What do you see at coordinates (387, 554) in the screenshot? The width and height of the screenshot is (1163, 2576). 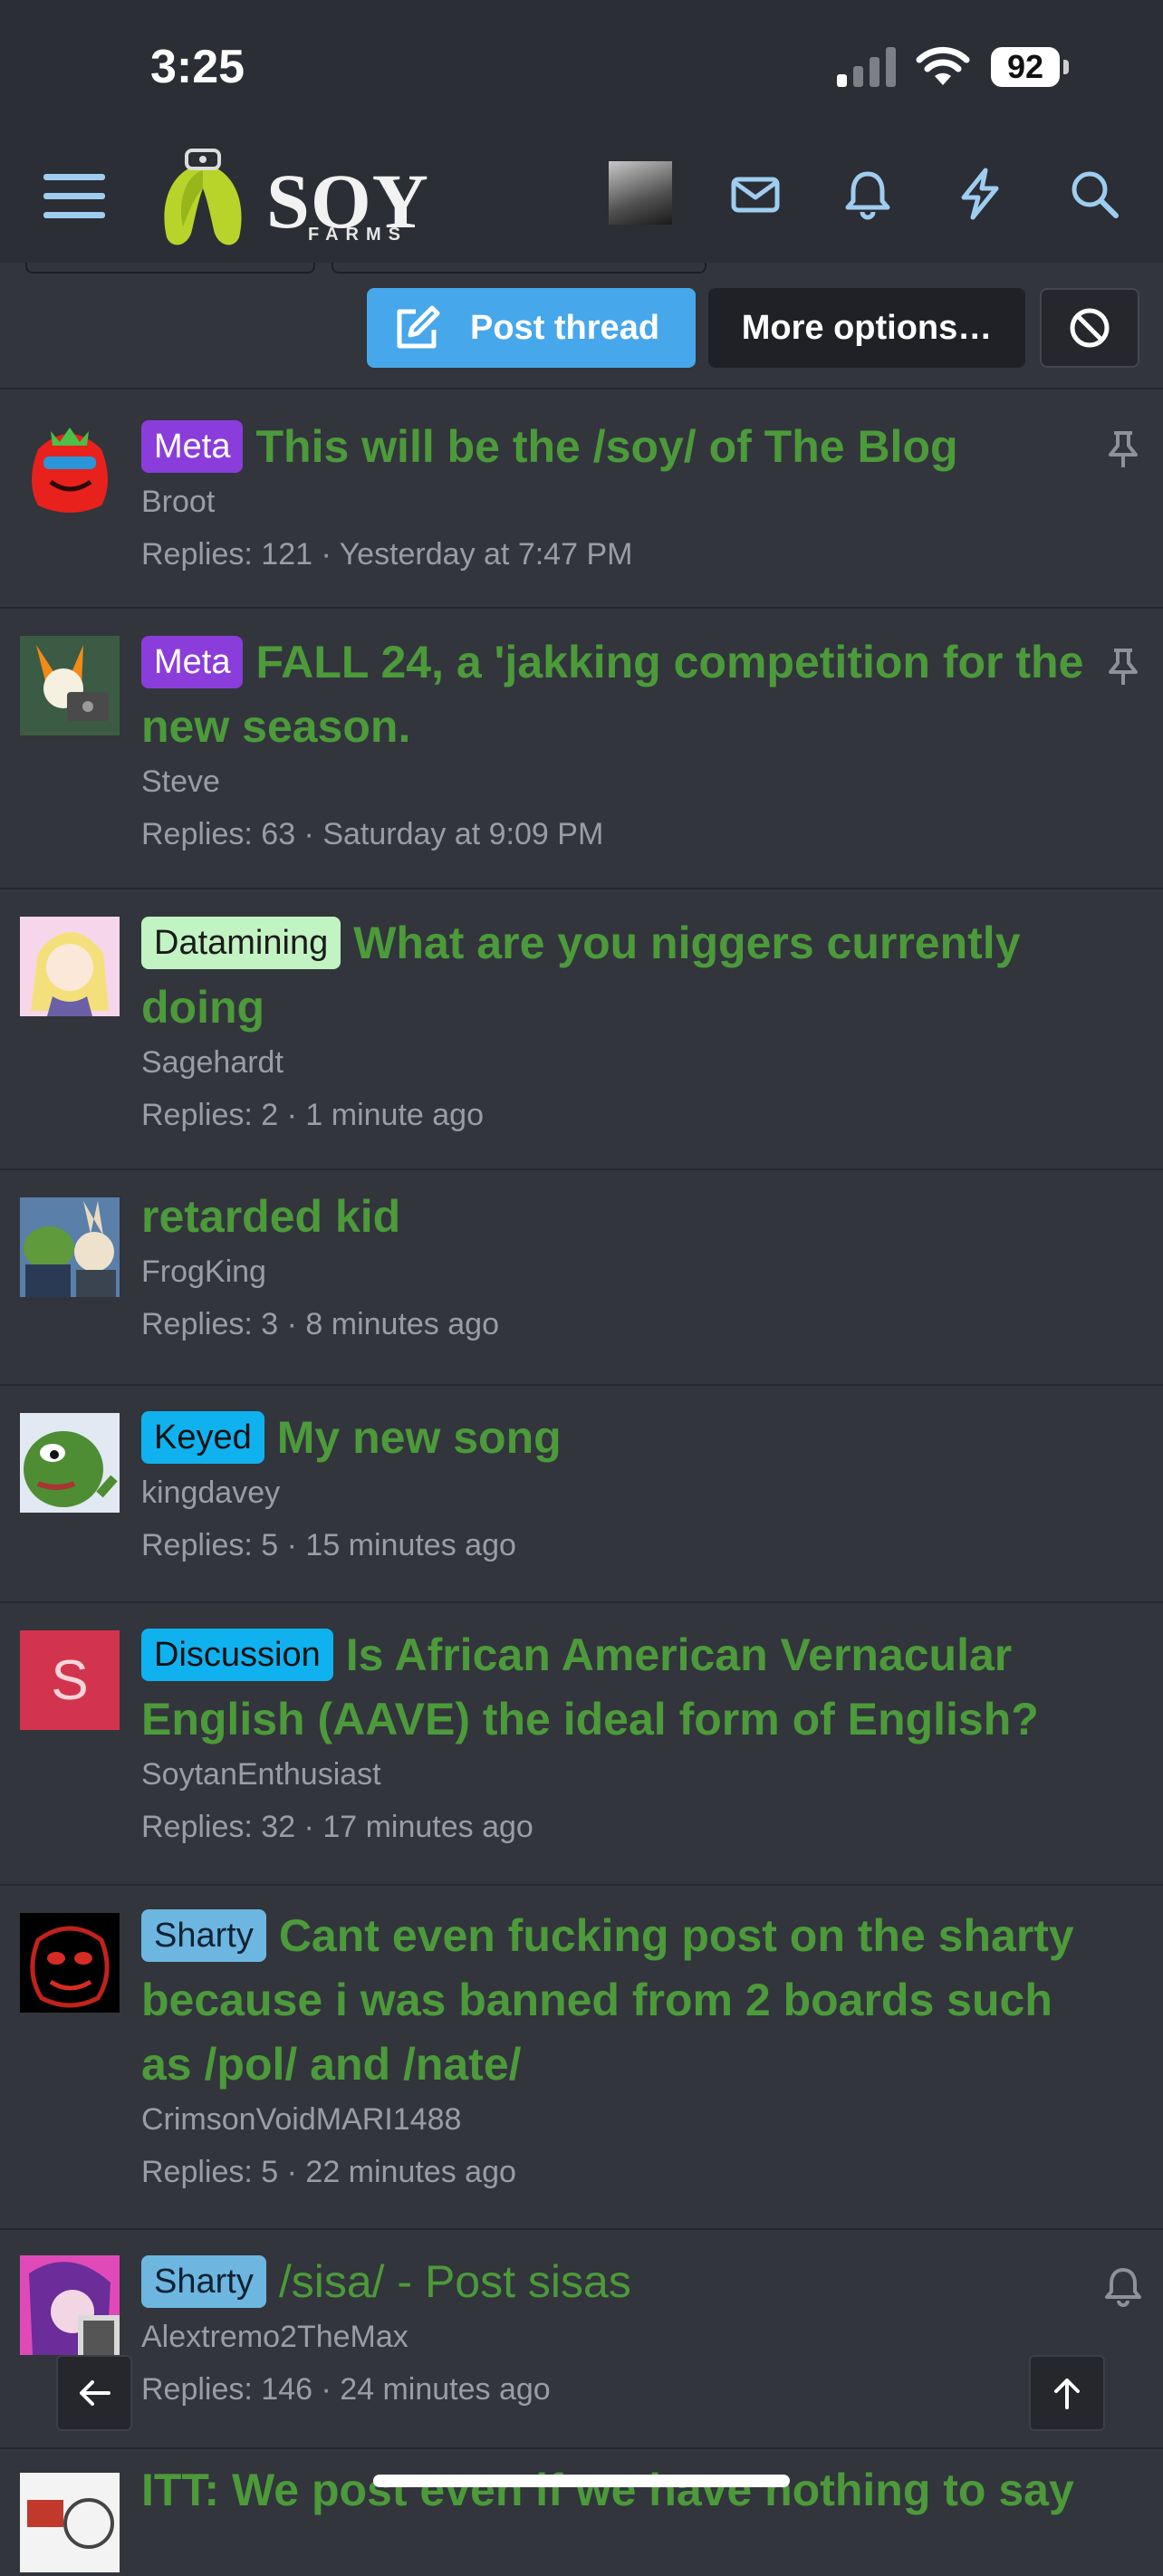 I see `thread-meta: Replies: 121 · Yesterday at 7:47 PM` at bounding box center [387, 554].